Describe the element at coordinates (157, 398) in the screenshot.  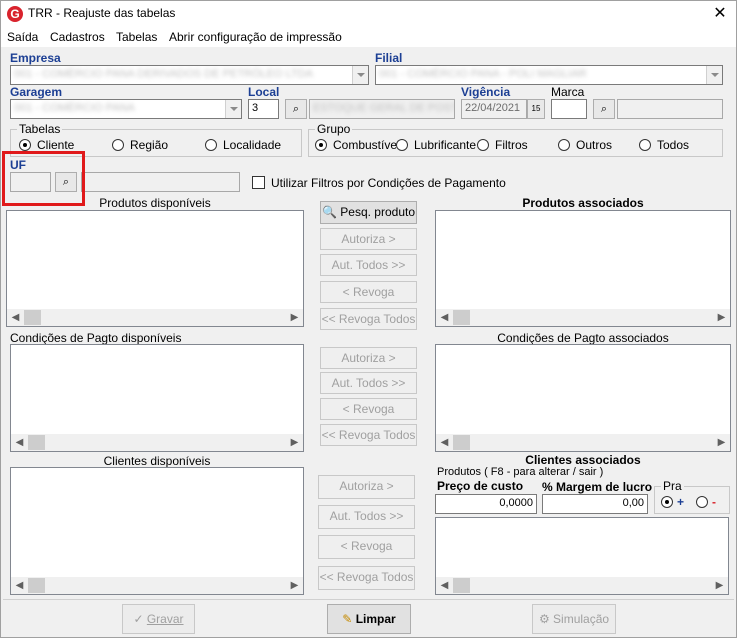
I see `condicoes-disponiveis-list: ◀ ▶` at that location.